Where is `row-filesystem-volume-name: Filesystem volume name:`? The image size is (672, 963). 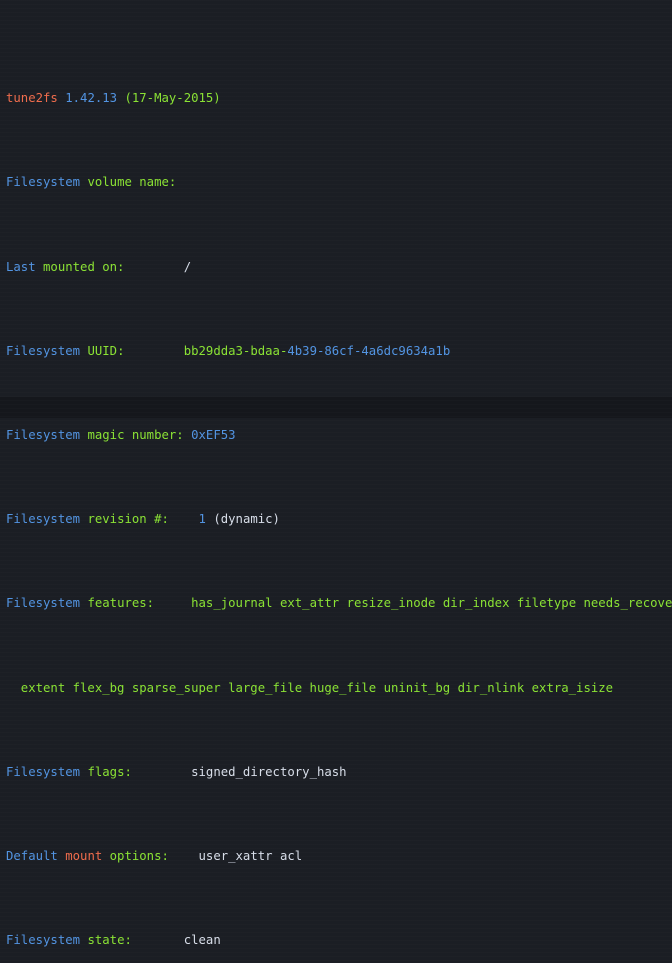
row-filesystem-volume-name: Filesystem volume name: is located at coordinates (339, 182).